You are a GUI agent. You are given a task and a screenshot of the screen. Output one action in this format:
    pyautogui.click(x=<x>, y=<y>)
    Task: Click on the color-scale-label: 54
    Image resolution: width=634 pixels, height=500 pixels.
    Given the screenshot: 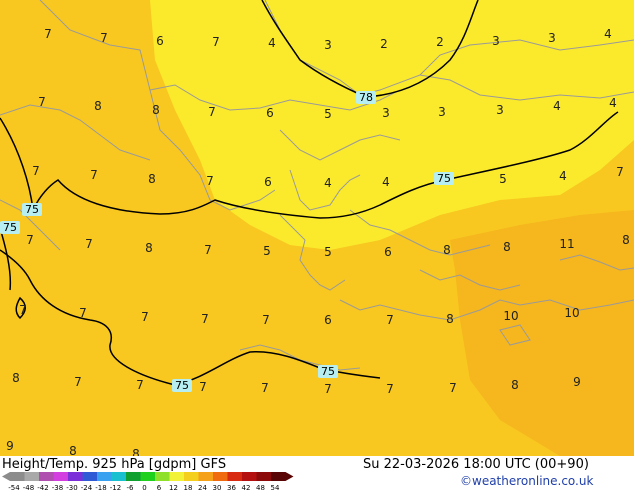 What is the action you would take?
    pyautogui.click(x=275, y=488)
    